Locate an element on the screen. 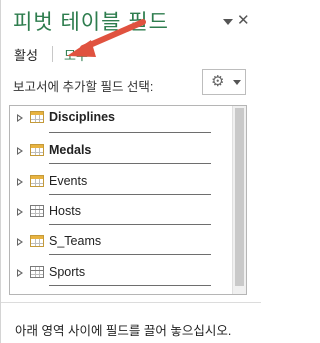 The image size is (320, 343). field-label: Medals is located at coordinates (70, 150).